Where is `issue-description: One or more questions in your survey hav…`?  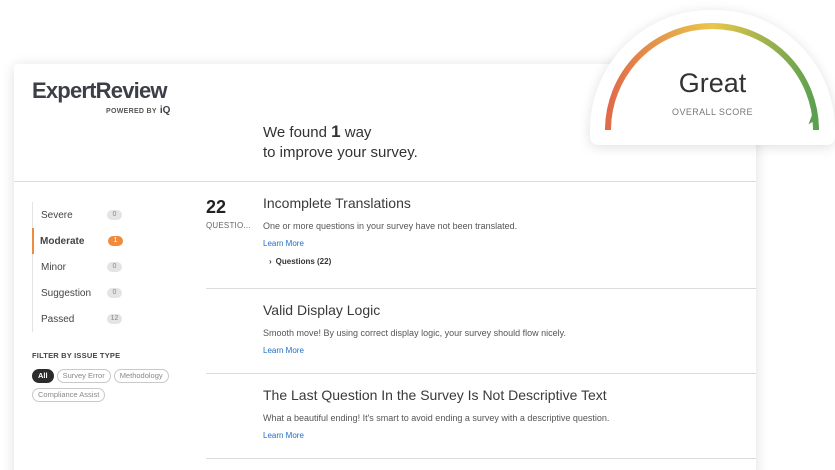 issue-description: One or more questions in your survey hav… is located at coordinates (390, 226).